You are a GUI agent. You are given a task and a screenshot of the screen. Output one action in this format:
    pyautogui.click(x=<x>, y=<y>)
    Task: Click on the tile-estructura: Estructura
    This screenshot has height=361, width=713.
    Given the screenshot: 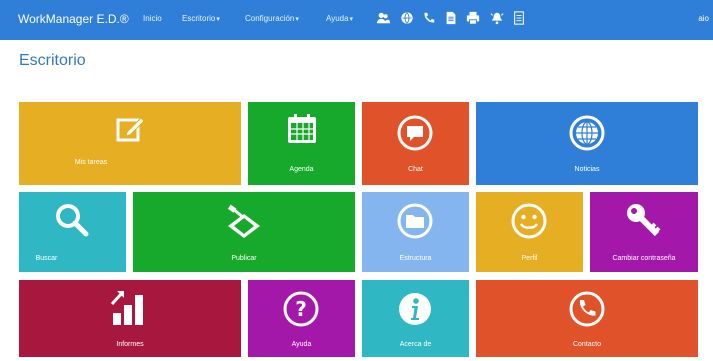 What is the action you would take?
    pyautogui.click(x=415, y=232)
    